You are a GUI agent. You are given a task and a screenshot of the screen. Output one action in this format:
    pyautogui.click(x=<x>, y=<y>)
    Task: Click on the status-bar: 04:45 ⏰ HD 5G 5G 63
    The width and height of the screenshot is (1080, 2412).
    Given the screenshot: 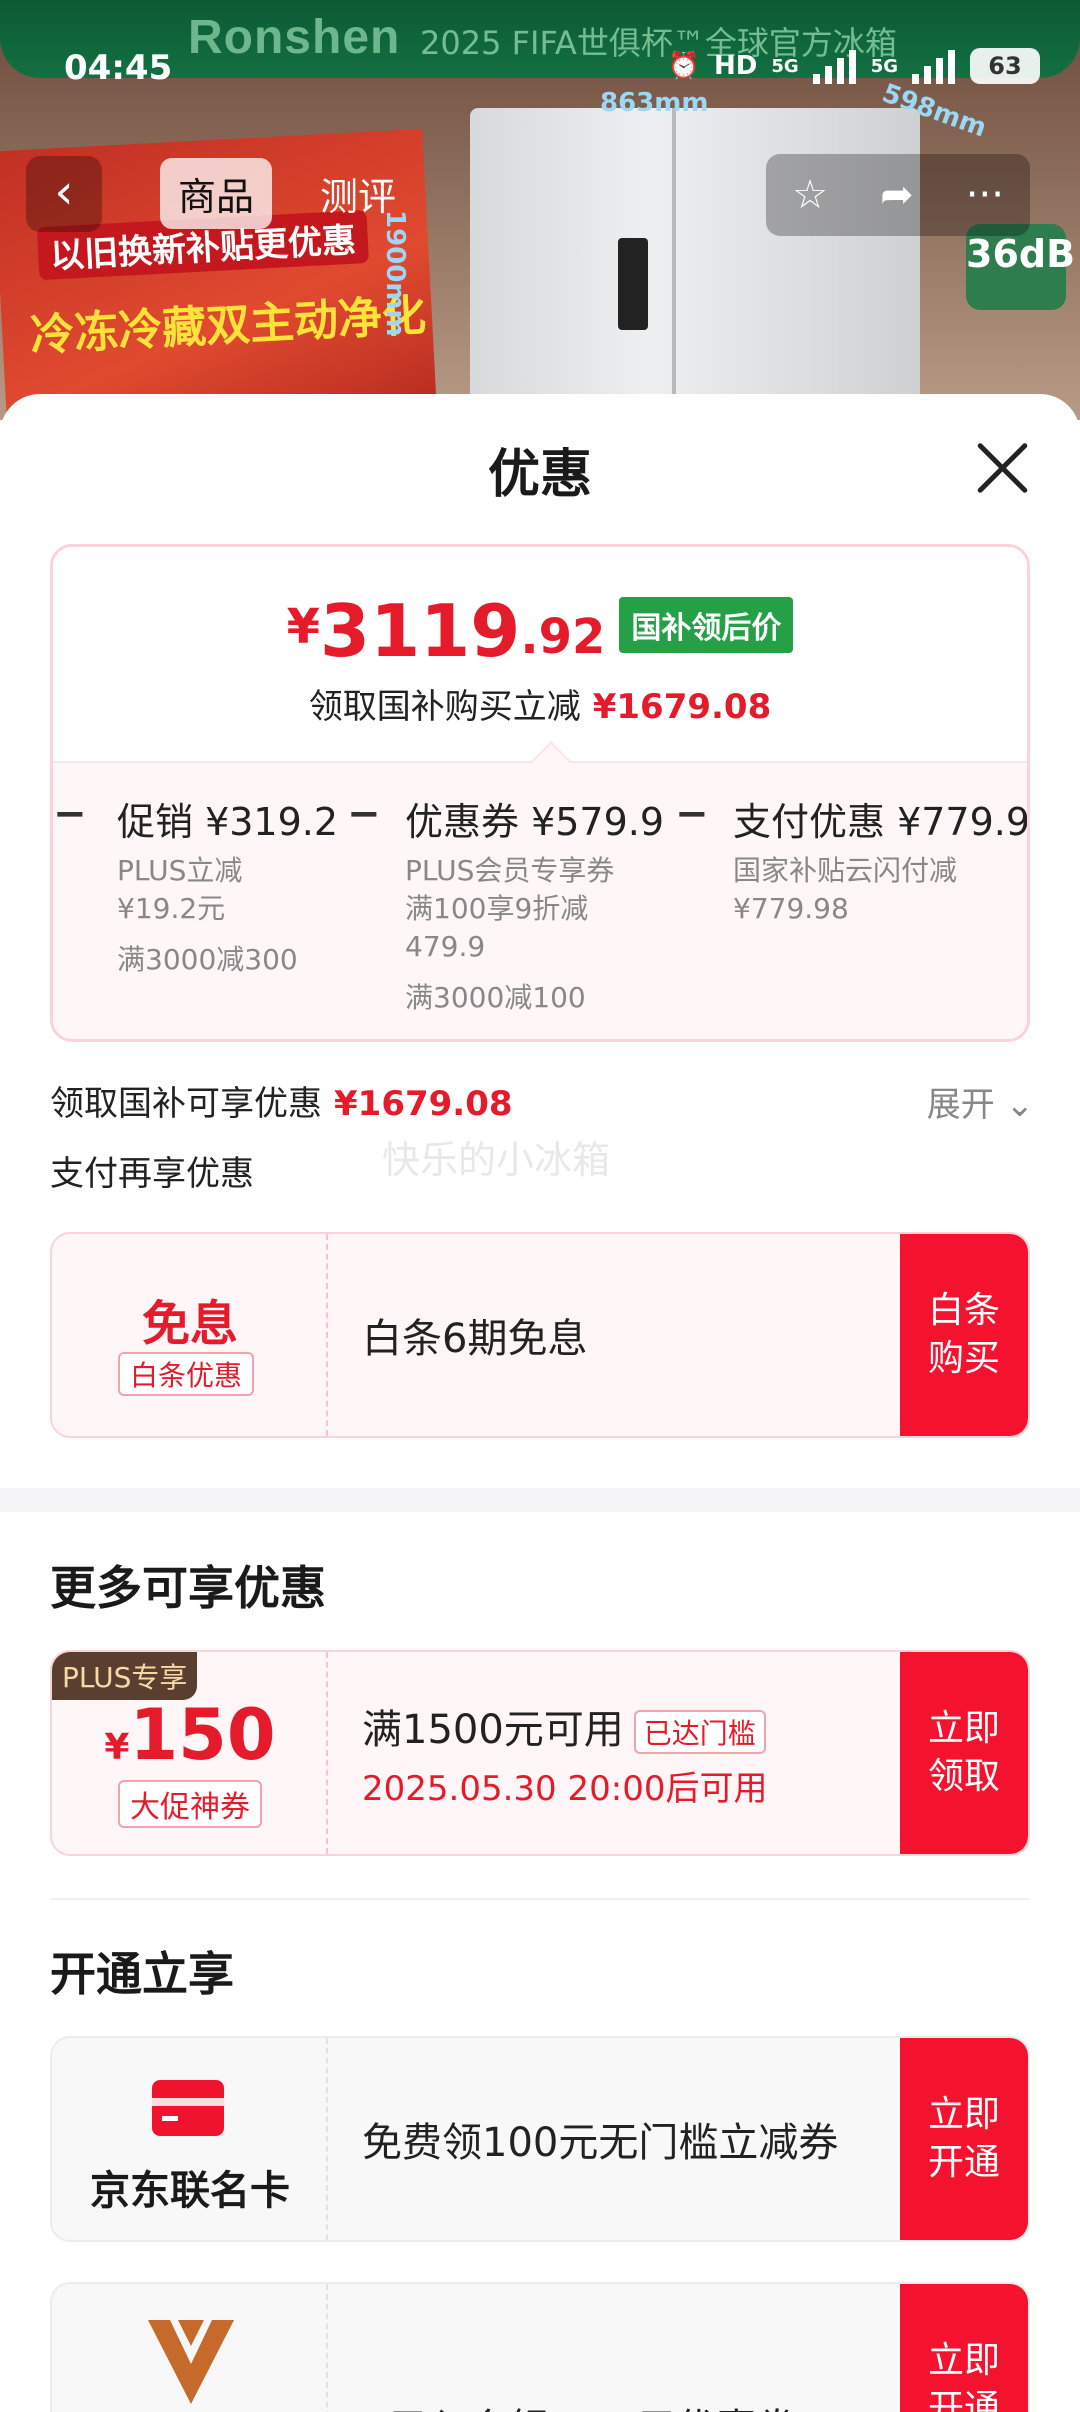 What is the action you would take?
    pyautogui.click(x=540, y=50)
    